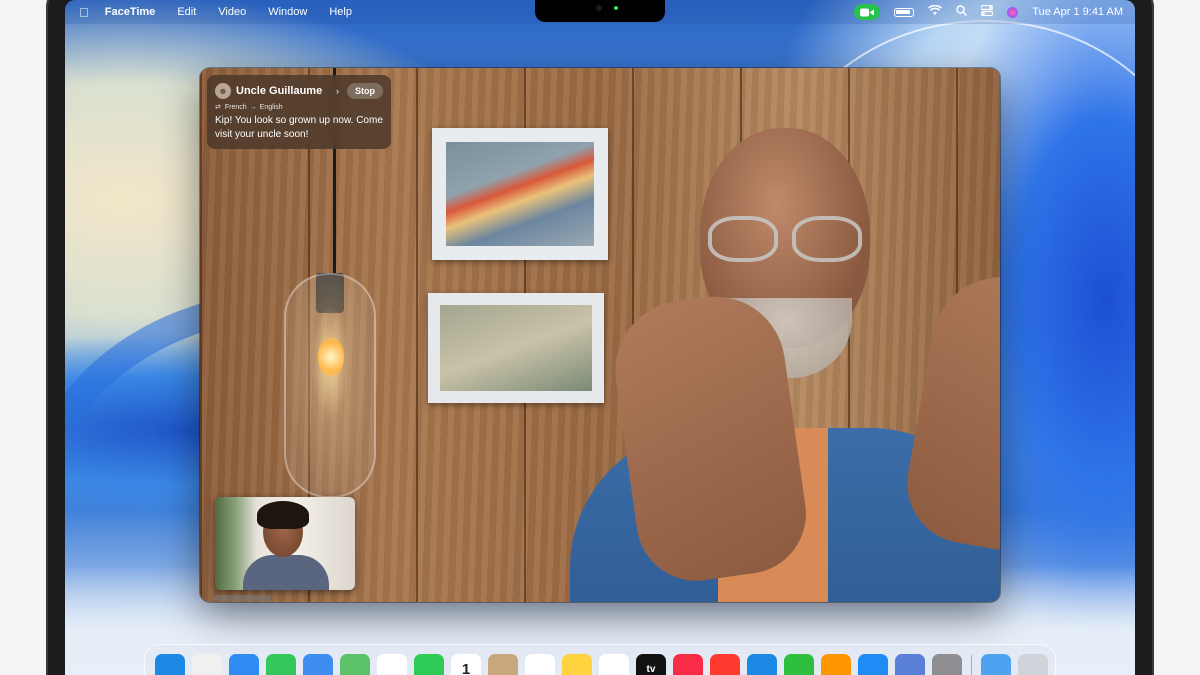 Image resolution: width=1200 pixels, height=675 pixels. What do you see at coordinates (218, 107) in the screenshot?
I see `translate-icon: ⇄` at bounding box center [218, 107].